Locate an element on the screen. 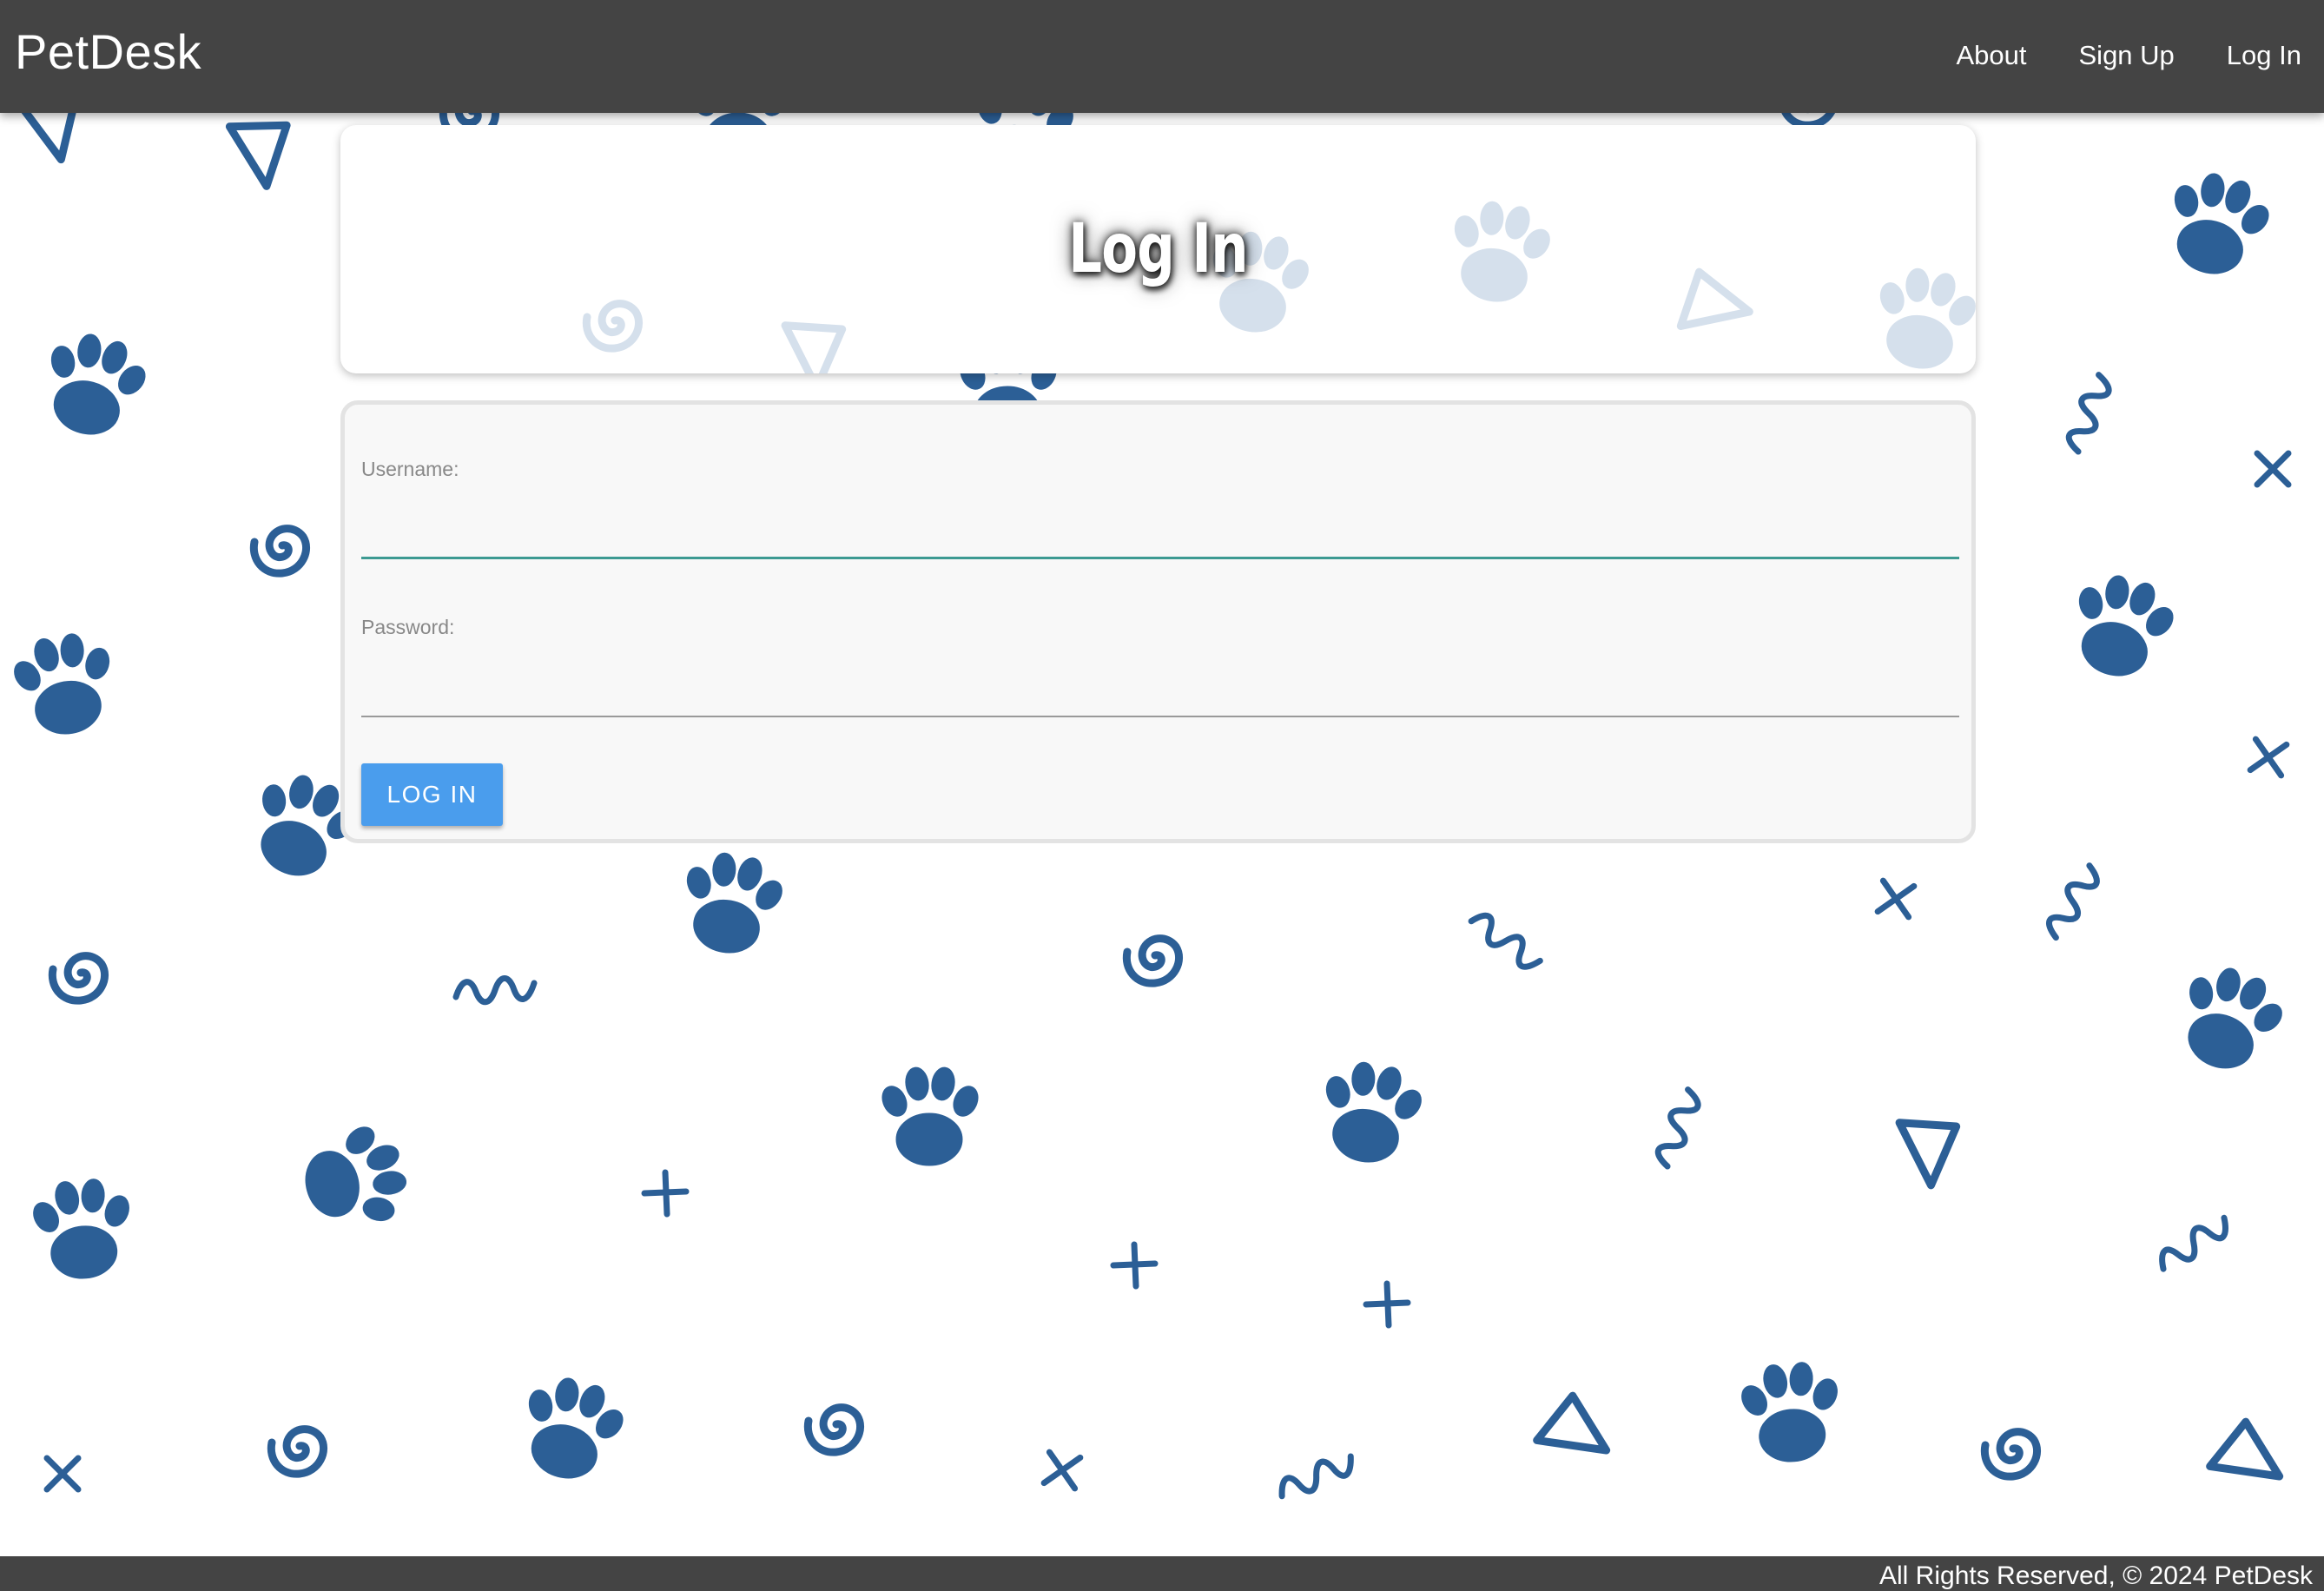 This screenshot has width=2324, height=1591. nav-links: About Sign Up Log In is located at coordinates (2128, 55).